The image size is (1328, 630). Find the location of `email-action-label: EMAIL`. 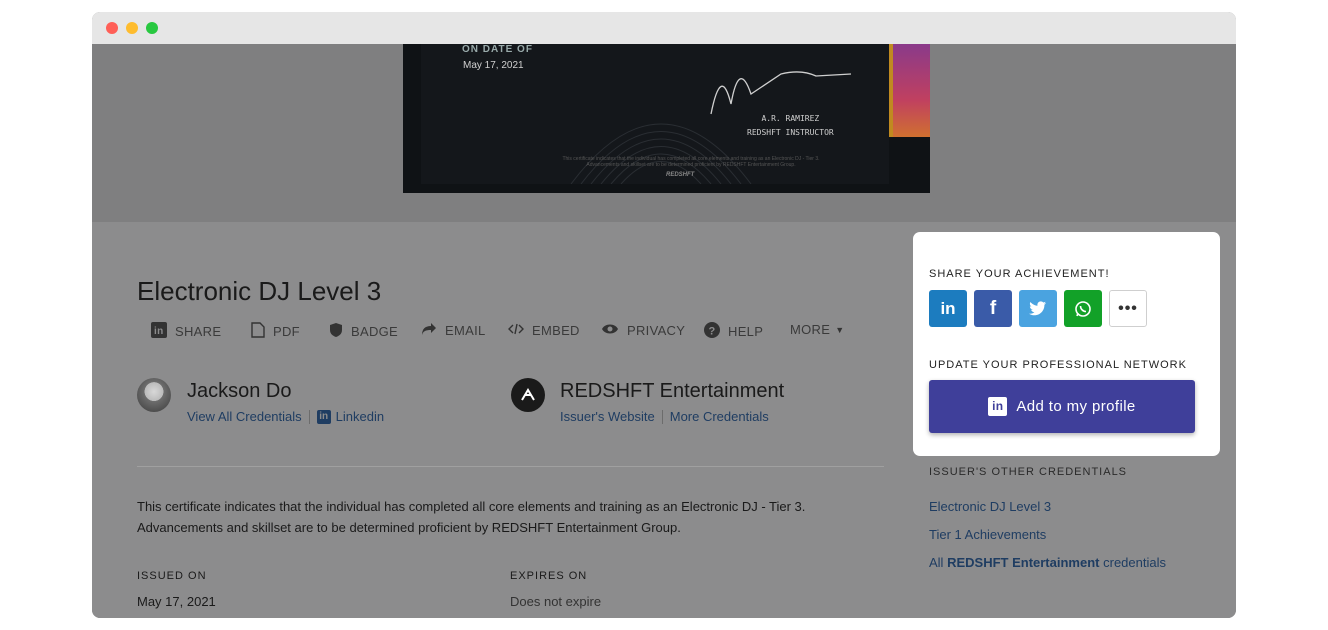

email-action-label: EMAIL is located at coordinates (465, 330).